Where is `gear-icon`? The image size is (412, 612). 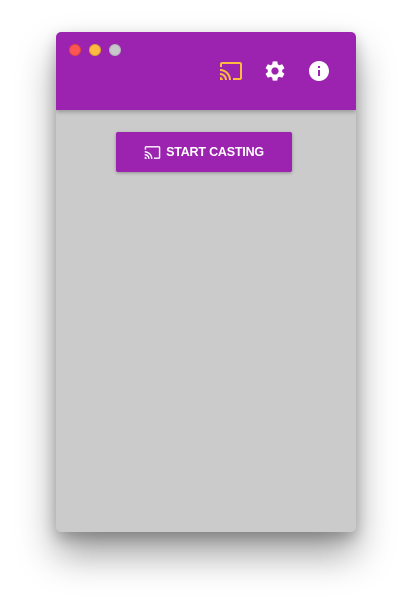
gear-icon is located at coordinates (275, 71).